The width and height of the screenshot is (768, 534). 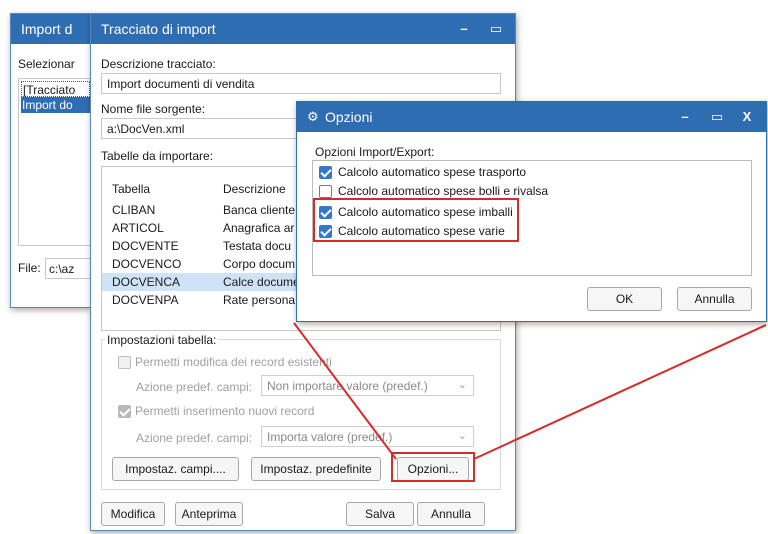 I want to click on option-checkbox-bolli, so click(x=325, y=191).